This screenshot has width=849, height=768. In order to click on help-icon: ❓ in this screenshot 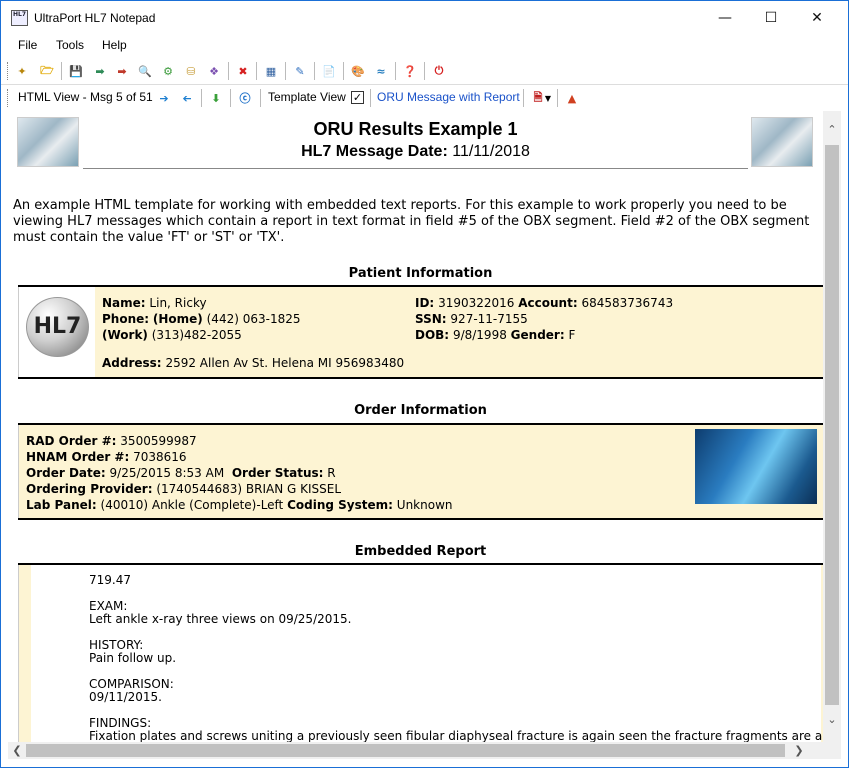, I will do `click(410, 71)`.